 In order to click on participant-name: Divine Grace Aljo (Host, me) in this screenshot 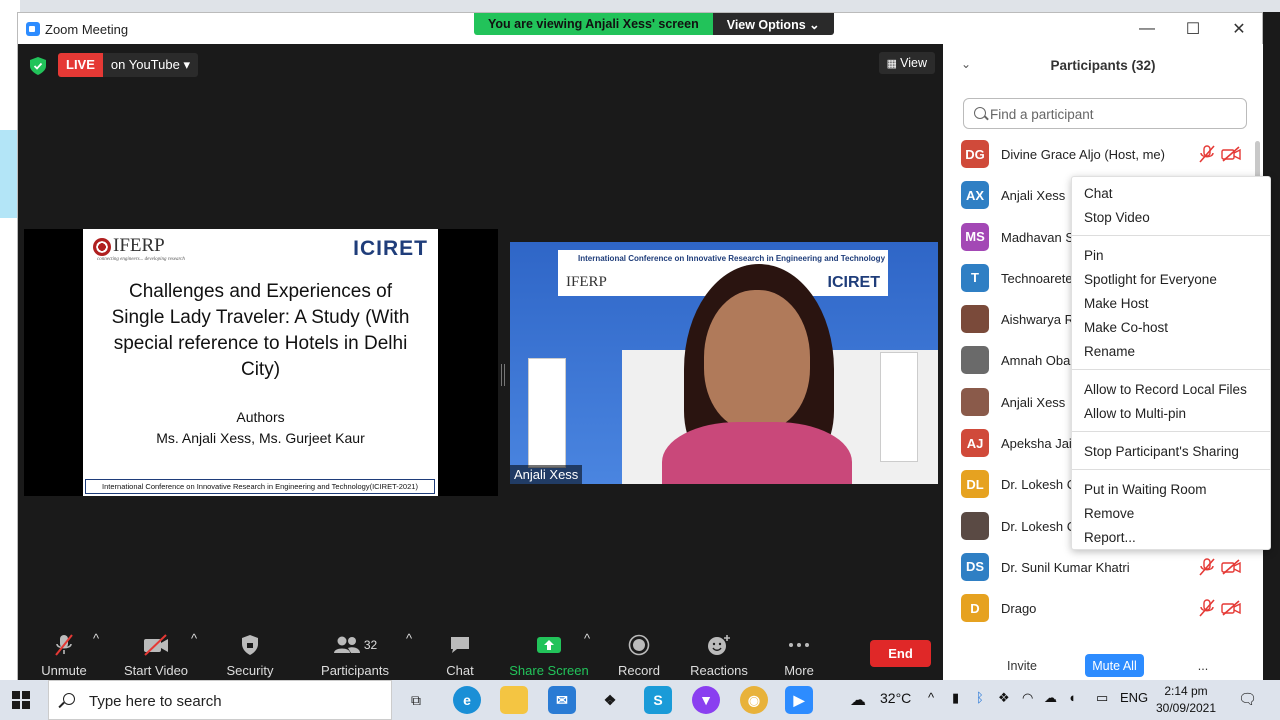, I will do `click(1083, 154)`.